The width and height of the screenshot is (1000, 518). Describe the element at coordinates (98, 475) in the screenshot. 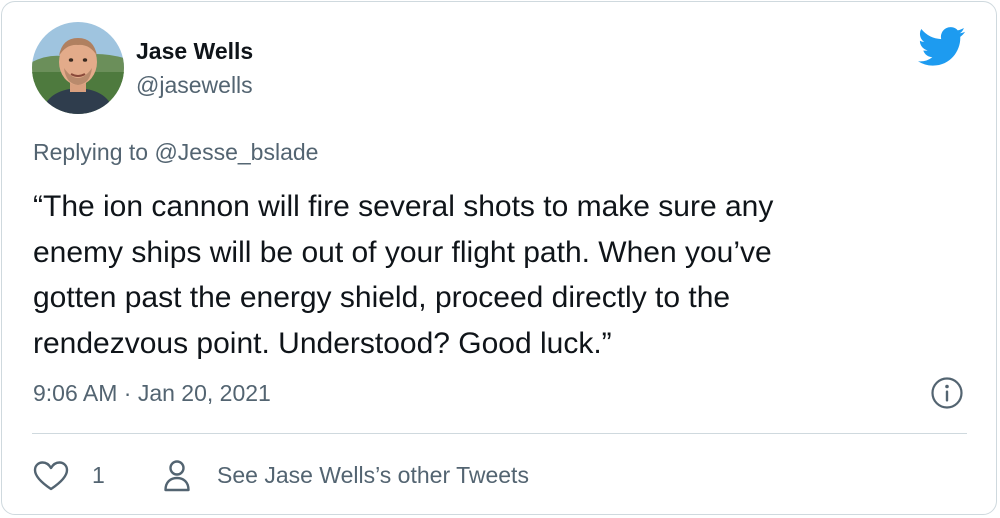

I see `like-count: 1` at that location.